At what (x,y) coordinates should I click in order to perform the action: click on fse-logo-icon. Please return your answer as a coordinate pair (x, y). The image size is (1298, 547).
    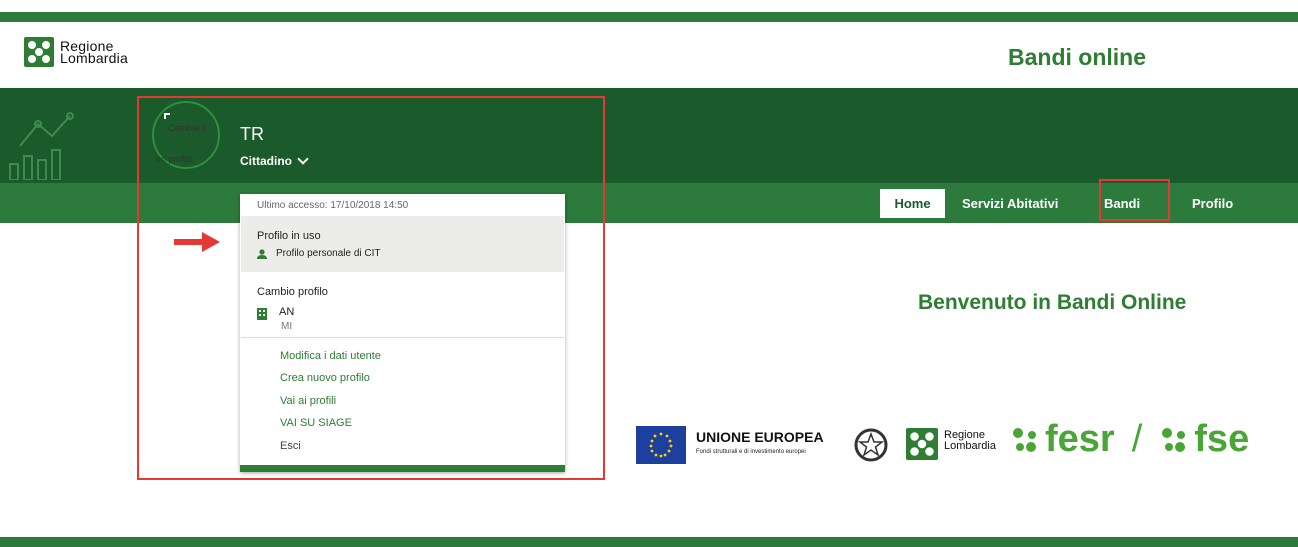
    Looking at the image, I should click on (1174, 439).